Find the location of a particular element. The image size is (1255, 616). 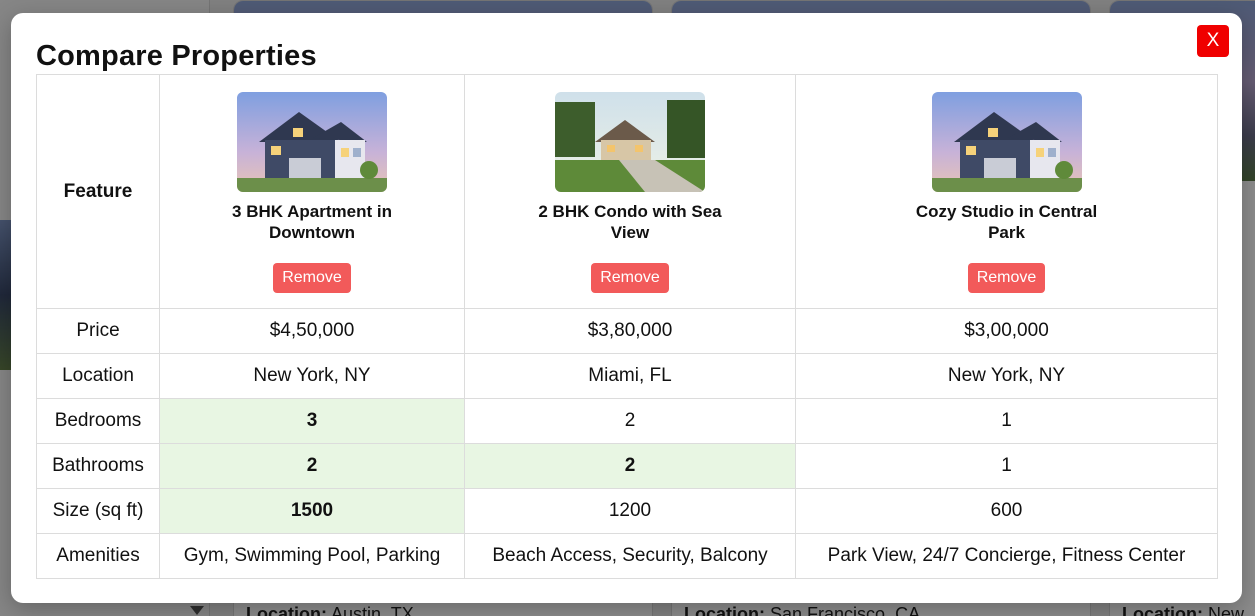

table-cell: 1200 is located at coordinates (630, 511).